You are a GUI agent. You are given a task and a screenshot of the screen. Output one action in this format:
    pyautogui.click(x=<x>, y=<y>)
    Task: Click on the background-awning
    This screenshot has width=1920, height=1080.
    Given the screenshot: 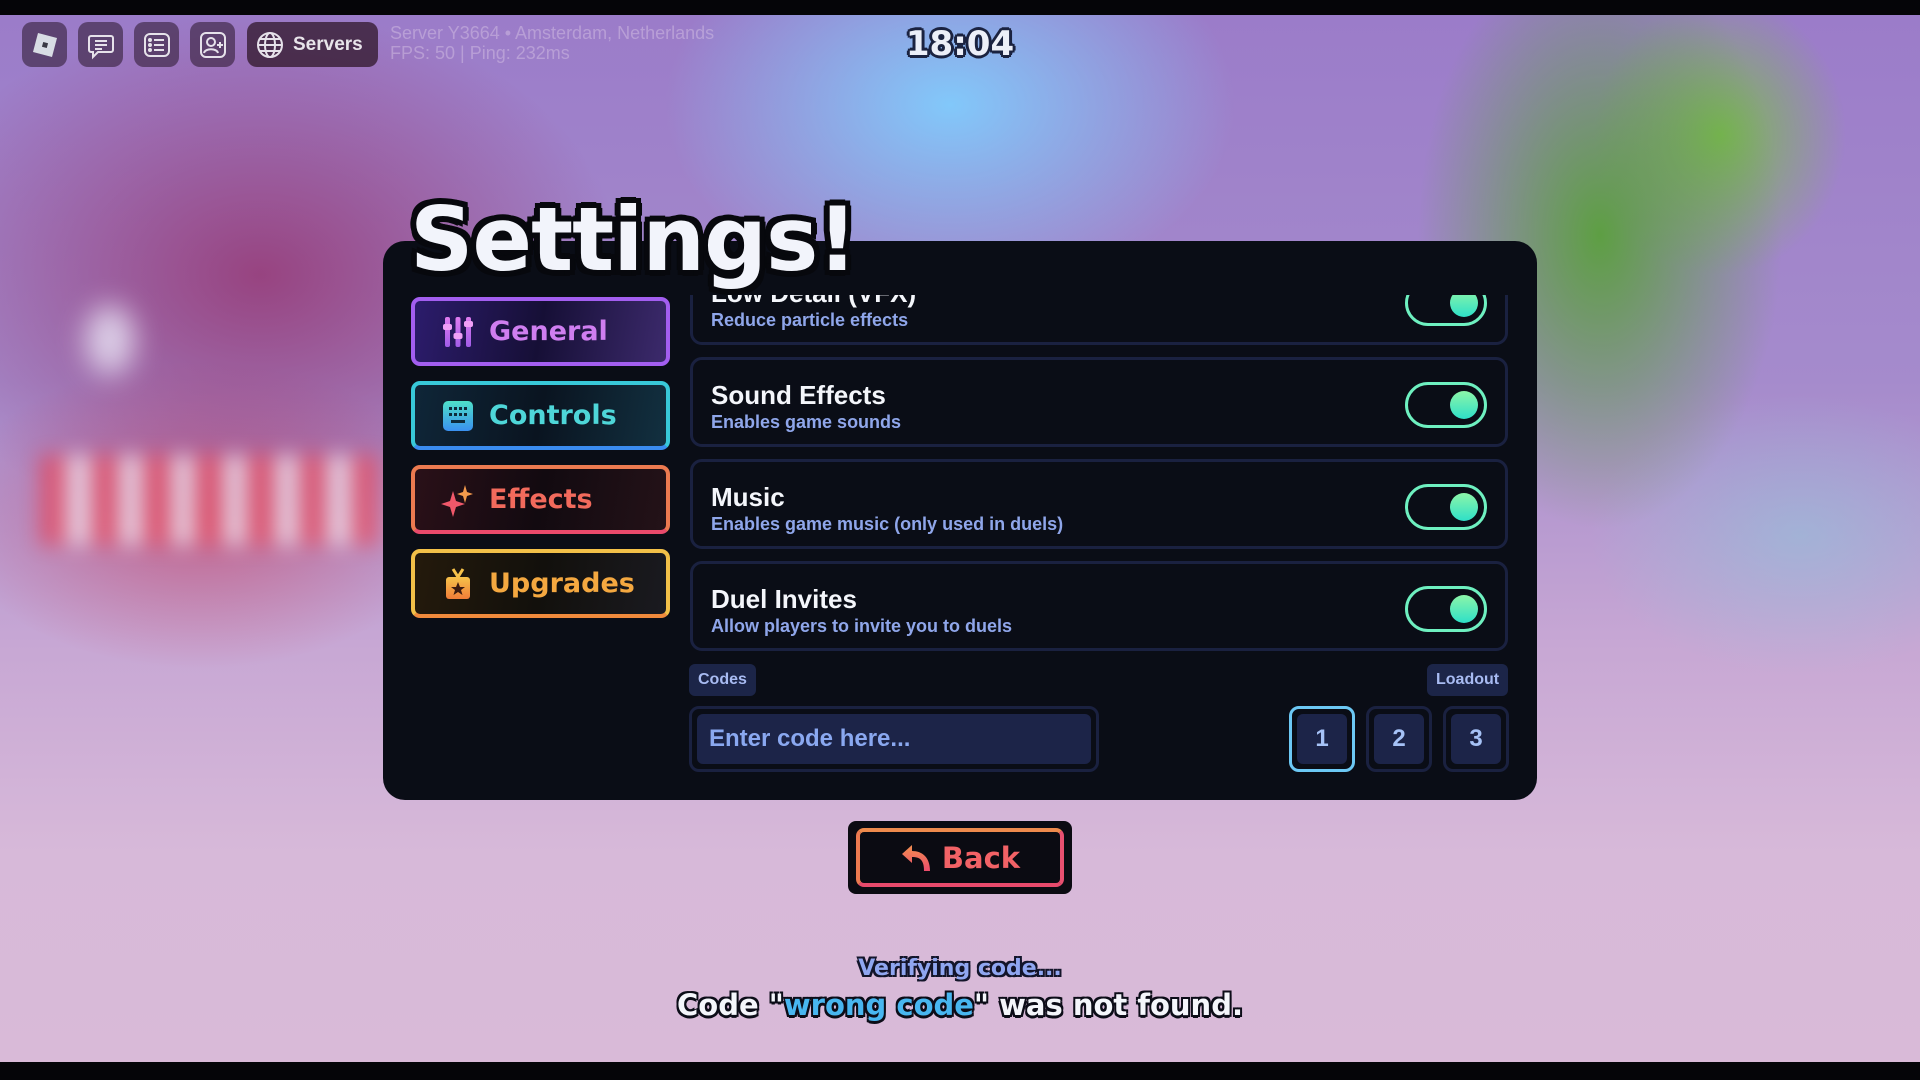 What is the action you would take?
    pyautogui.click(x=210, y=500)
    